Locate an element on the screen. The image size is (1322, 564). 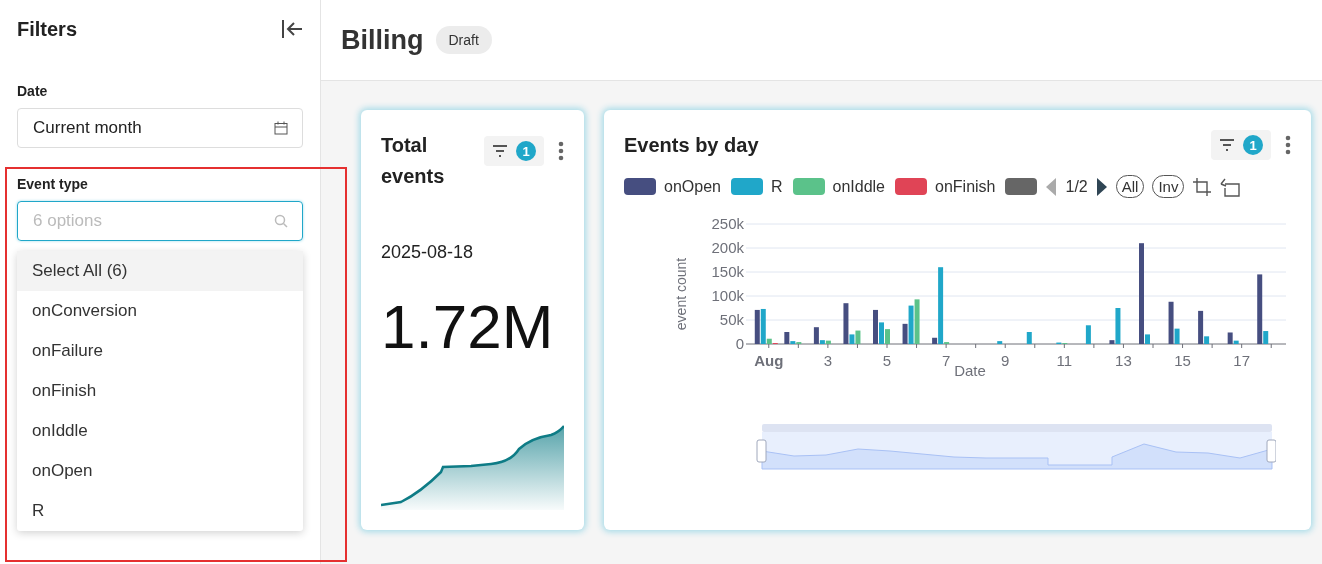
status-badge: Draft is located at coordinates (463, 40).